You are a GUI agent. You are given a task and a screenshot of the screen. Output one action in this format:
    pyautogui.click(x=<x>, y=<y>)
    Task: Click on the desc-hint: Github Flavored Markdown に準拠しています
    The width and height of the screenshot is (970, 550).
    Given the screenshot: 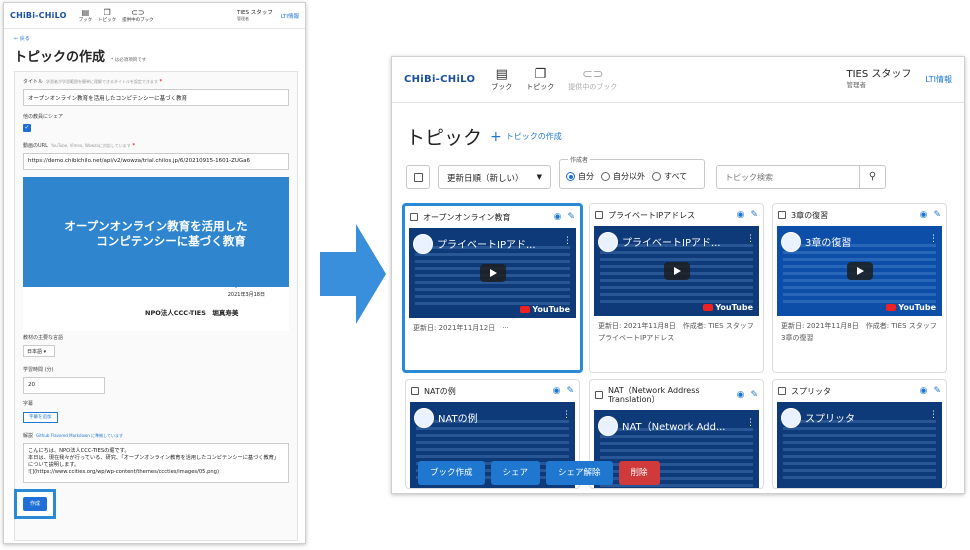 What is the action you would take?
    pyautogui.click(x=79, y=435)
    